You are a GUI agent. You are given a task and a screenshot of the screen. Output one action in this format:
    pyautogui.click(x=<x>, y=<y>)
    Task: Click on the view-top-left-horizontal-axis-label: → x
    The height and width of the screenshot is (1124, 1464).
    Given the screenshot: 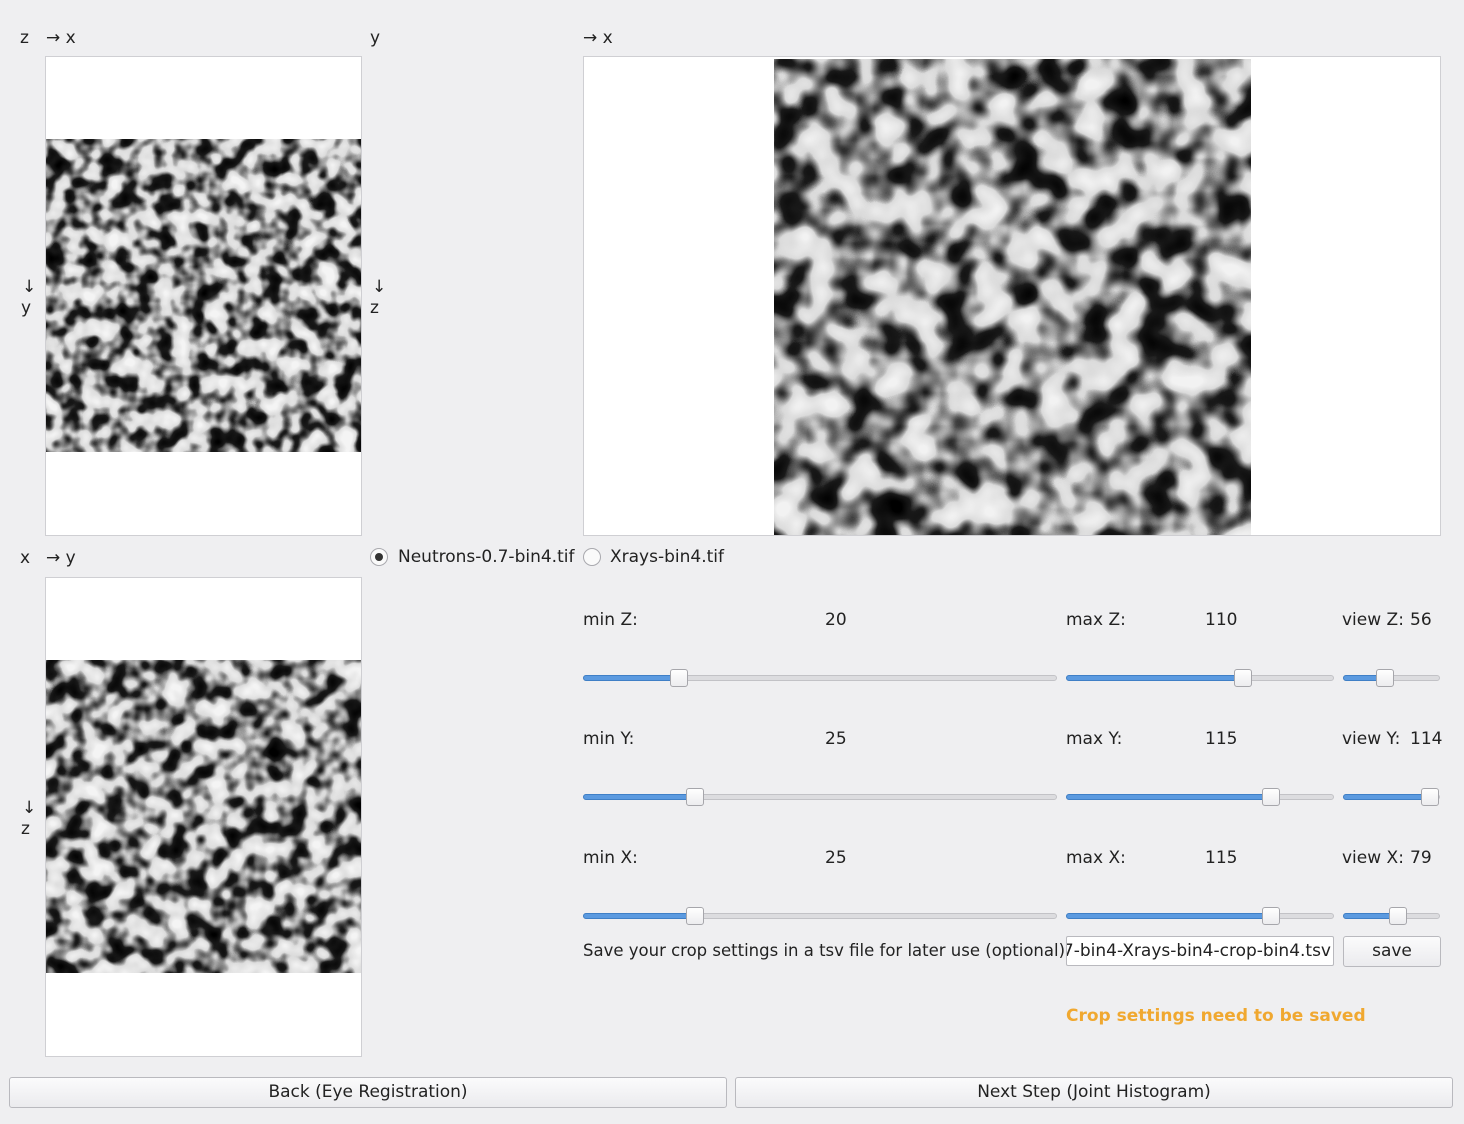 What is the action you would take?
    pyautogui.click(x=61, y=38)
    